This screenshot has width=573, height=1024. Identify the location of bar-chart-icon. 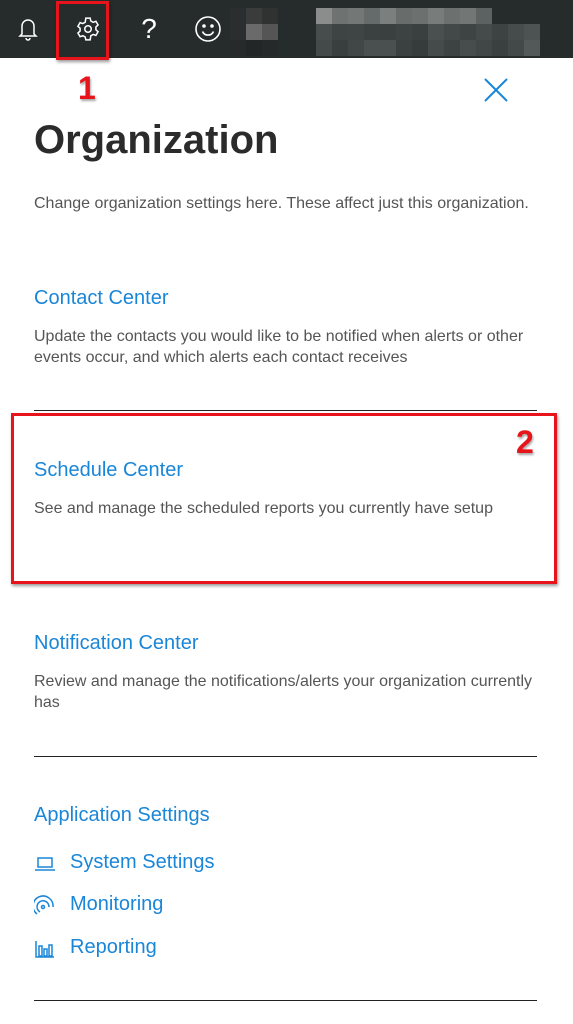
(44, 949).